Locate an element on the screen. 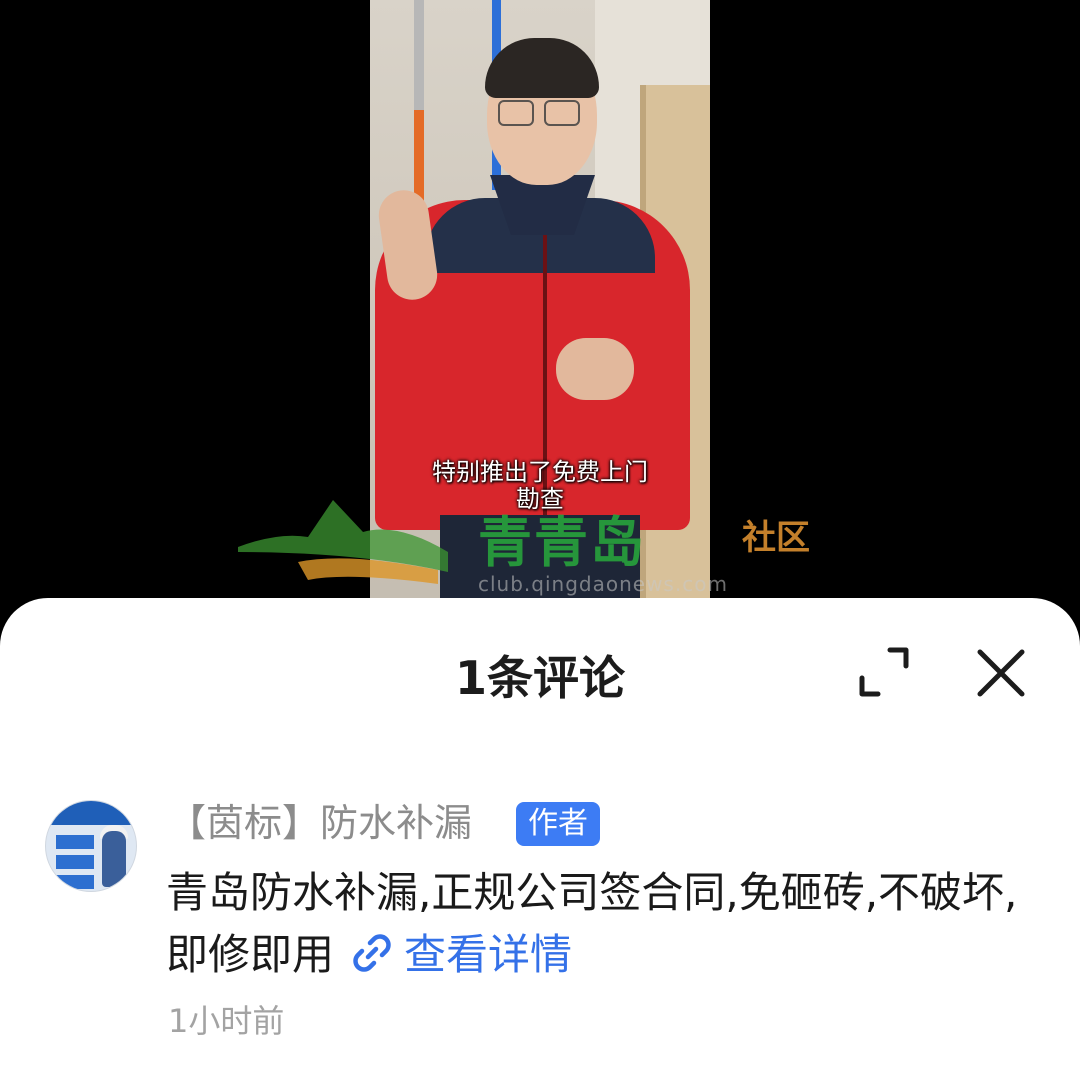 The height and width of the screenshot is (1086, 1080). expand-icon is located at coordinates (884, 672).